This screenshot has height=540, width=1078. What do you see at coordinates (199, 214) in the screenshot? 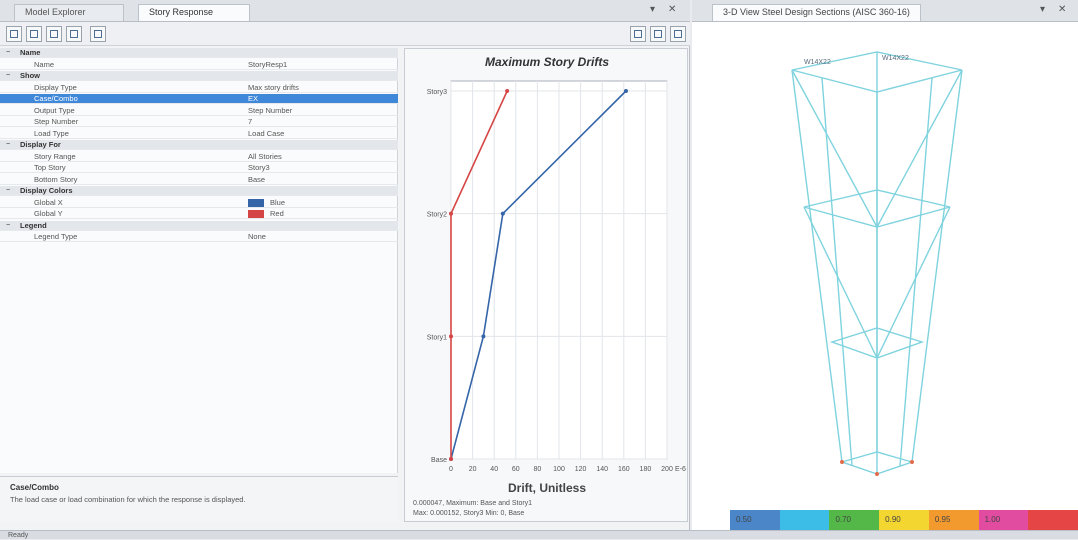
I see `property-row: Global Y Red` at bounding box center [199, 214].